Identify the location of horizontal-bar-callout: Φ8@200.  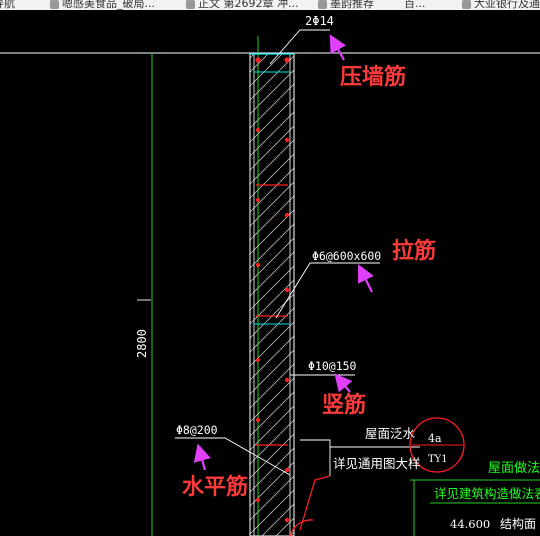
(197, 430).